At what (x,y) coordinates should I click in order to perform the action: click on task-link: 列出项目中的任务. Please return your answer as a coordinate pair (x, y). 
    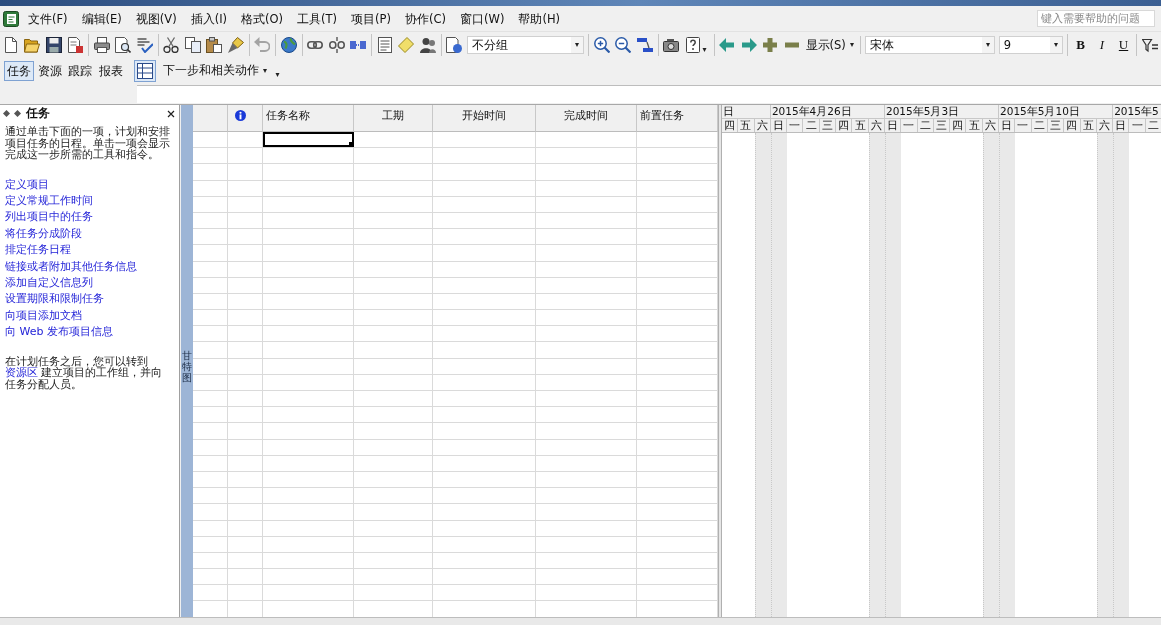
    Looking at the image, I should click on (89, 217).